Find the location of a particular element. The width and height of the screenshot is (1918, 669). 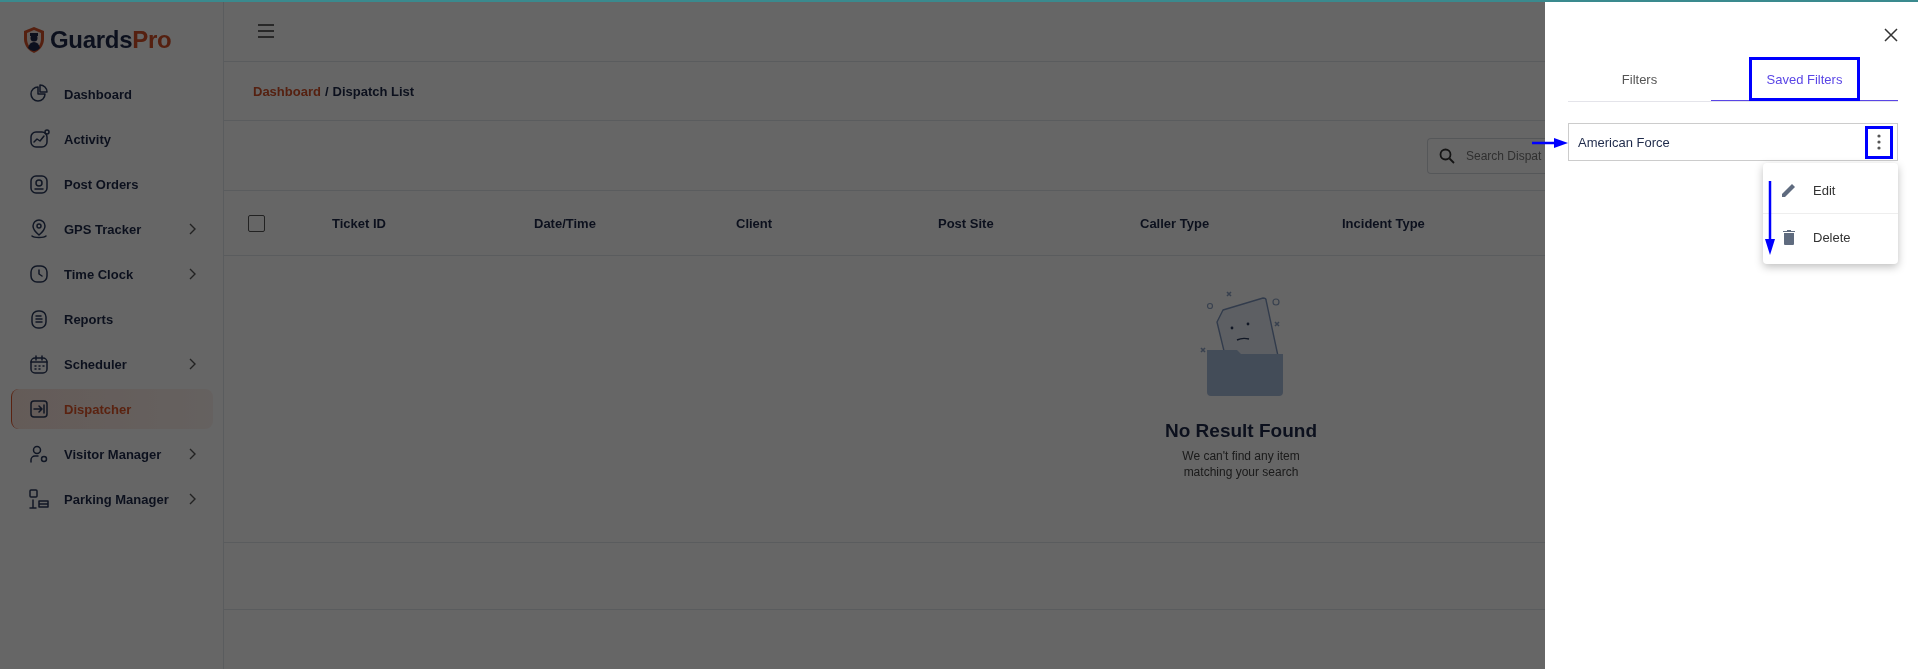

logo-text: GuardsPro is located at coordinates (111, 40).